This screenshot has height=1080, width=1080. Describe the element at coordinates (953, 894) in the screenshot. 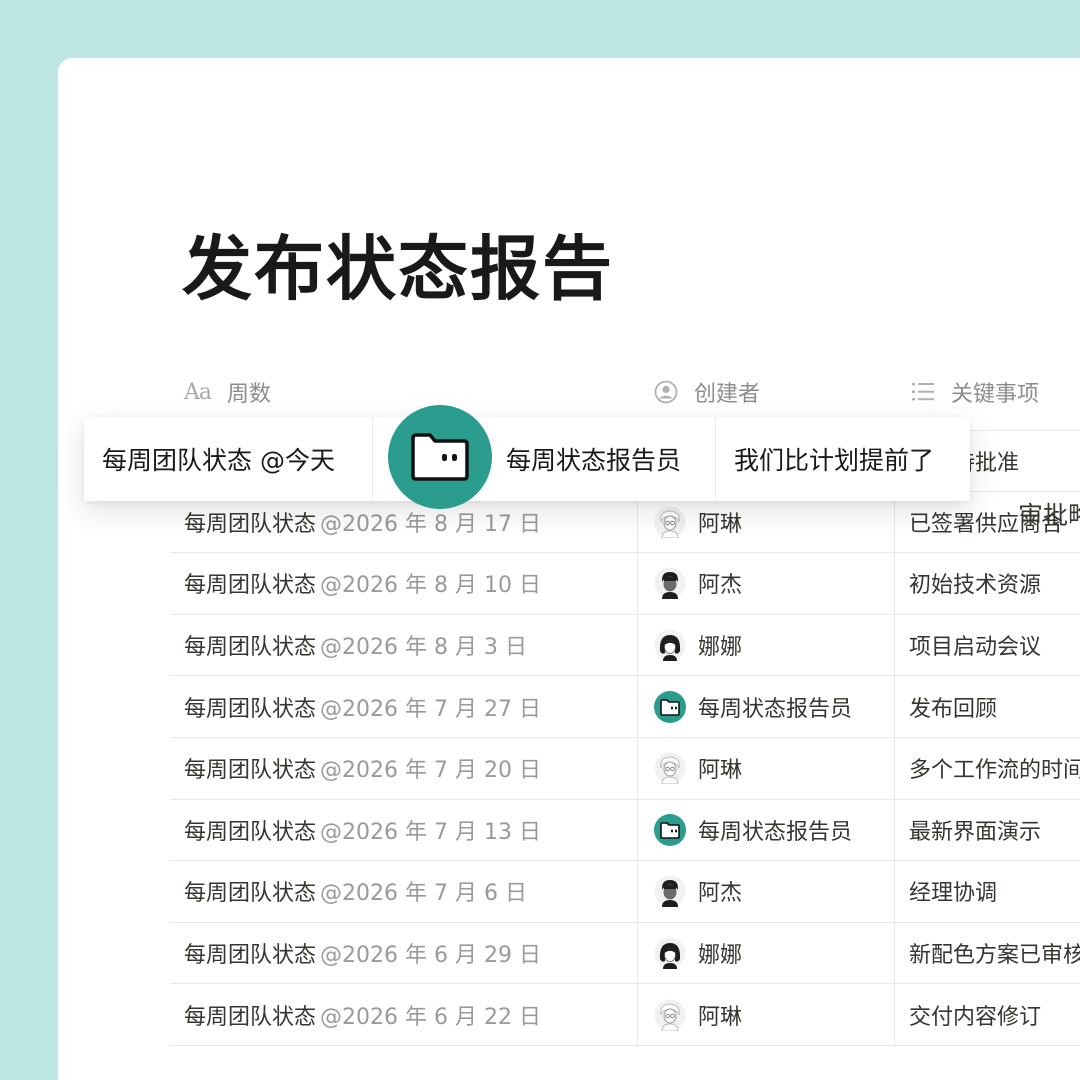

I see `key-item-text: 经理协调` at that location.